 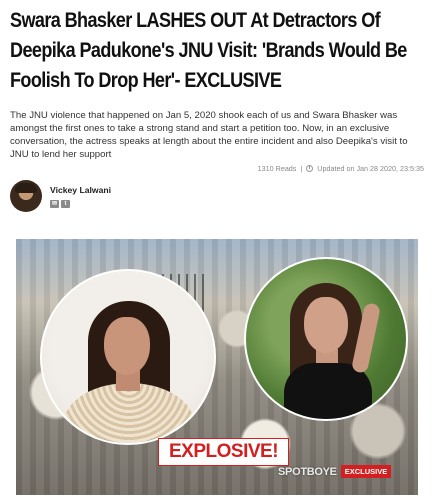 What do you see at coordinates (128, 357) in the screenshot?
I see `portrait-left` at bounding box center [128, 357].